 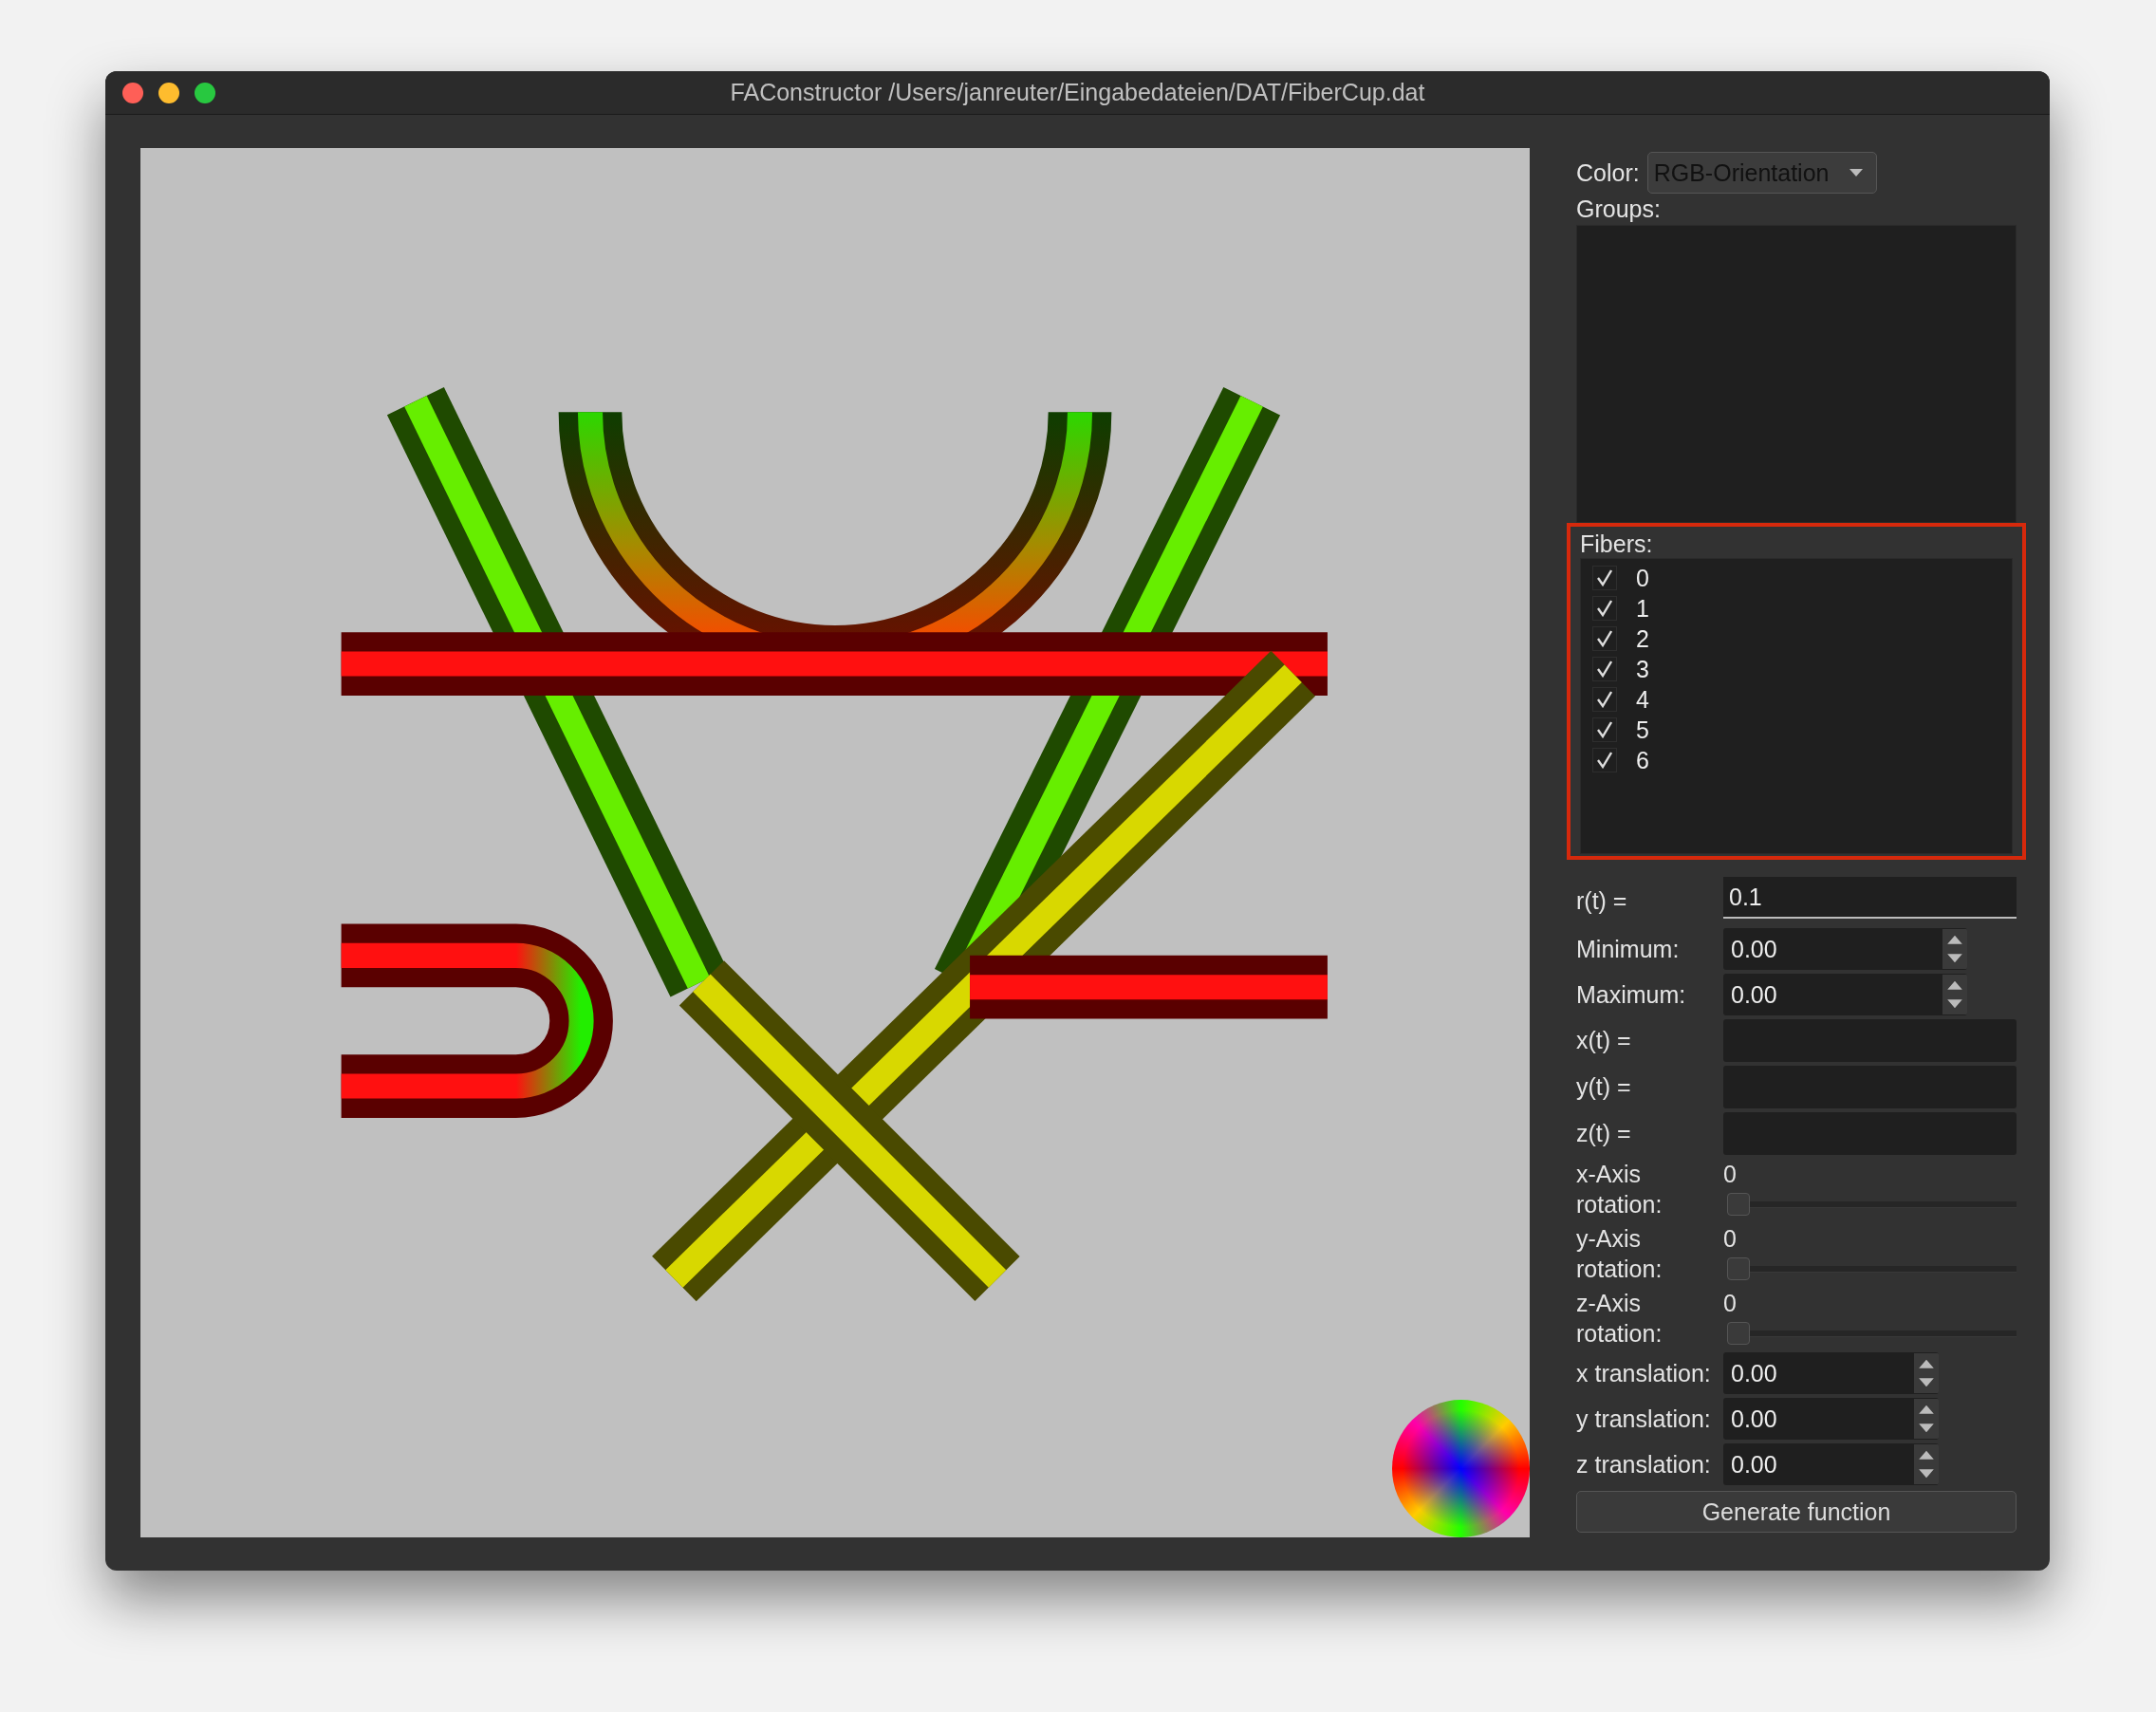 I want to click on translation-label: x translation:, so click(x=1644, y=1373).